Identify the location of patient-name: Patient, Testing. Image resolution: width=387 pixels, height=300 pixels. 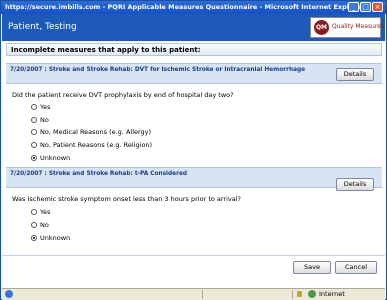
(42, 27).